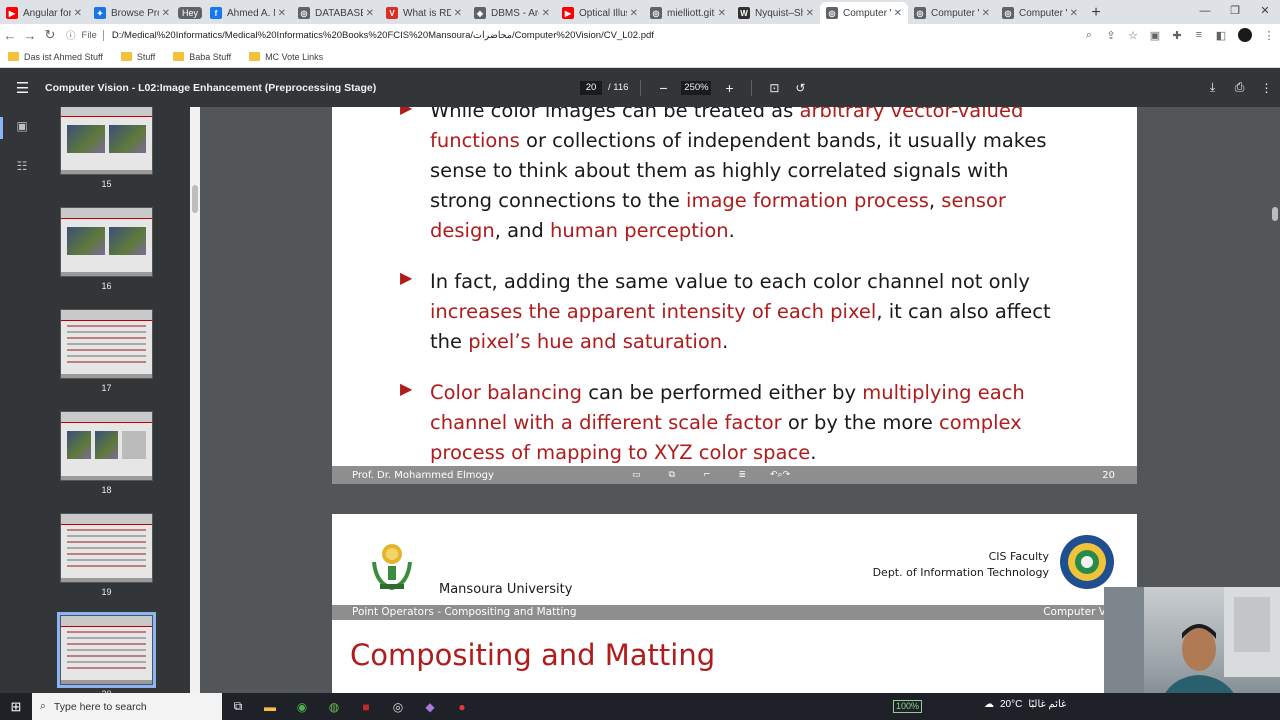  I want to click on nav-subsection-icon: ⌐, so click(707, 475).